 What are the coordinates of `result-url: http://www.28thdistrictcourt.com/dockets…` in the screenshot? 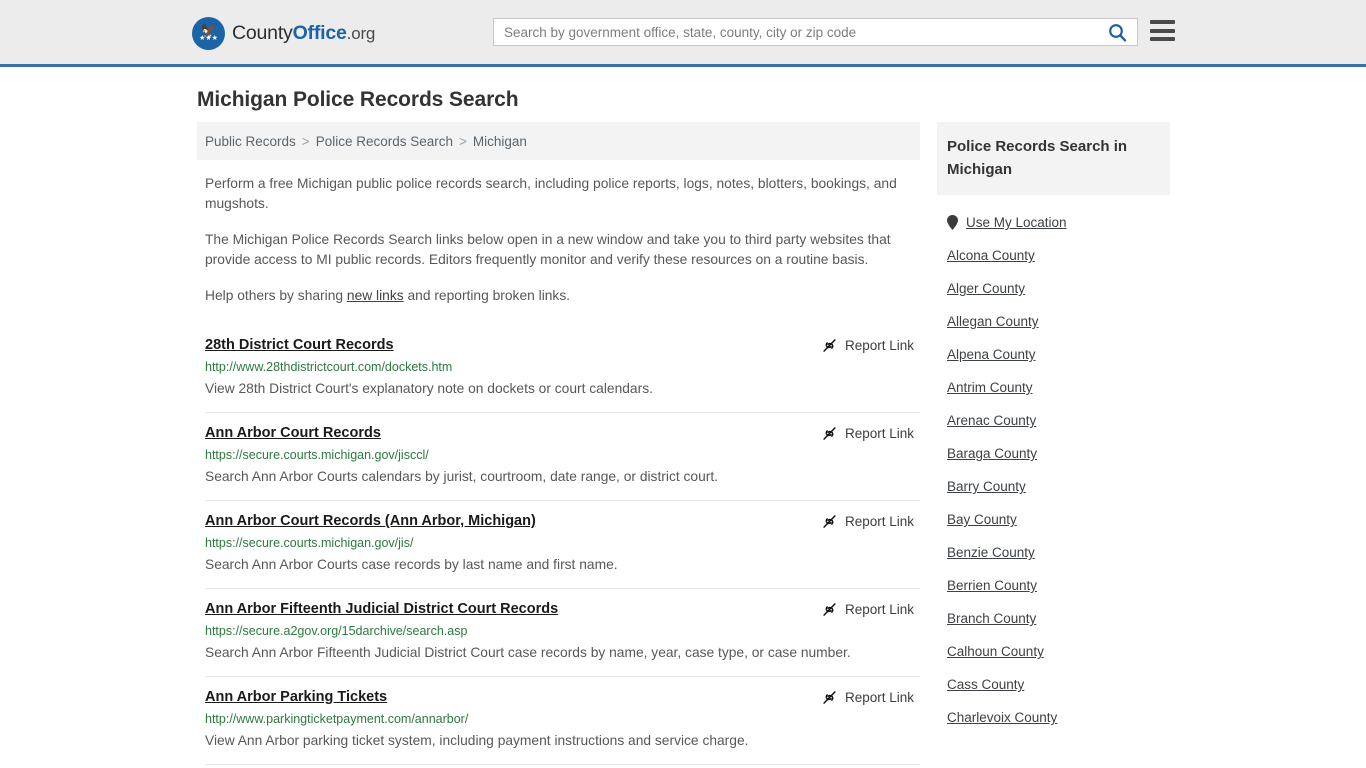 It's located at (562, 367).